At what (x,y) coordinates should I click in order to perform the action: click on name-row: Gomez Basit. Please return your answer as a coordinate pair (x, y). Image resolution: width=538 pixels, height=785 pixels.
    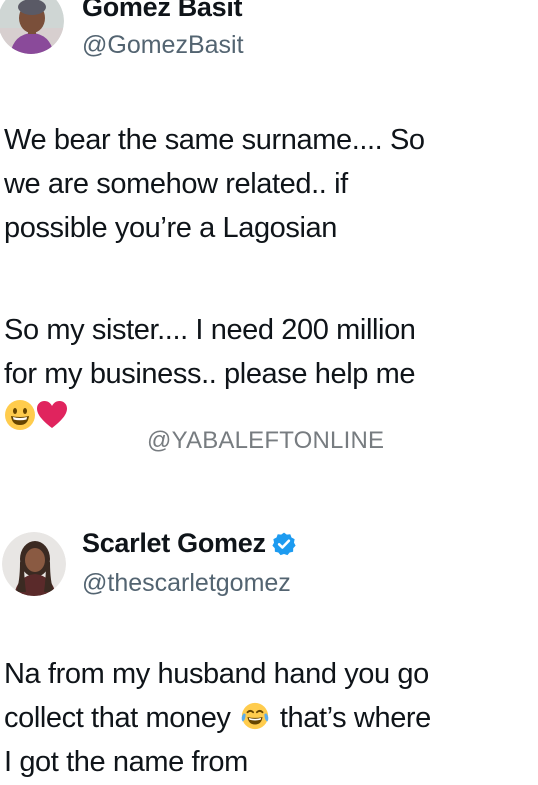
    Looking at the image, I should click on (162, 11).